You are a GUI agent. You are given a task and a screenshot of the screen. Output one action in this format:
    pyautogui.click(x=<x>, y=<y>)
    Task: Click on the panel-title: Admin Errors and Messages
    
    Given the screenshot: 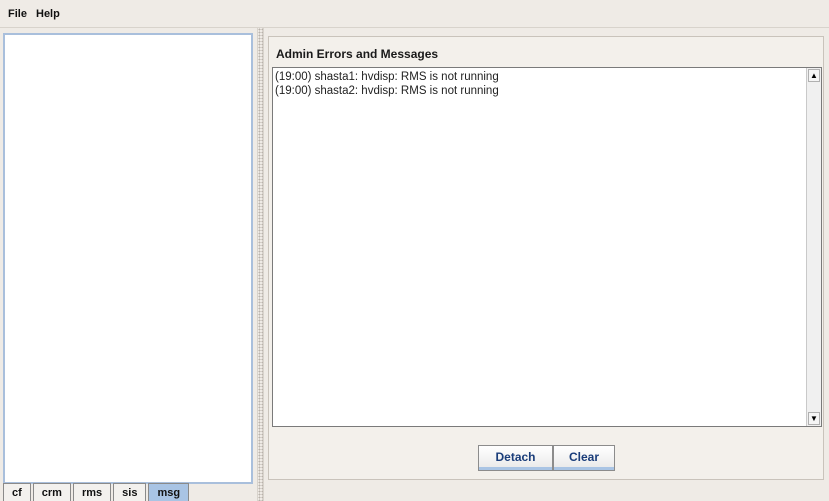 What is the action you would take?
    pyautogui.click(x=357, y=54)
    